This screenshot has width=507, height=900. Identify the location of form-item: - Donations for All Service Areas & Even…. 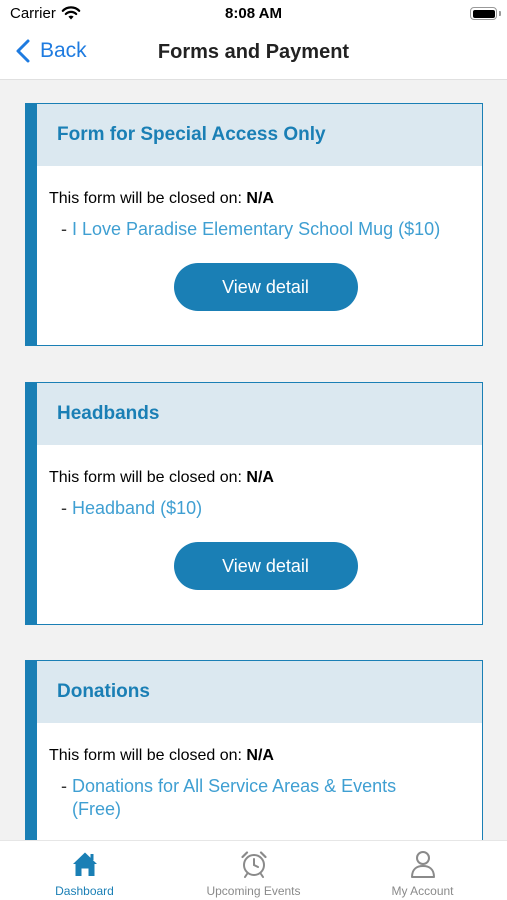
(244, 798).